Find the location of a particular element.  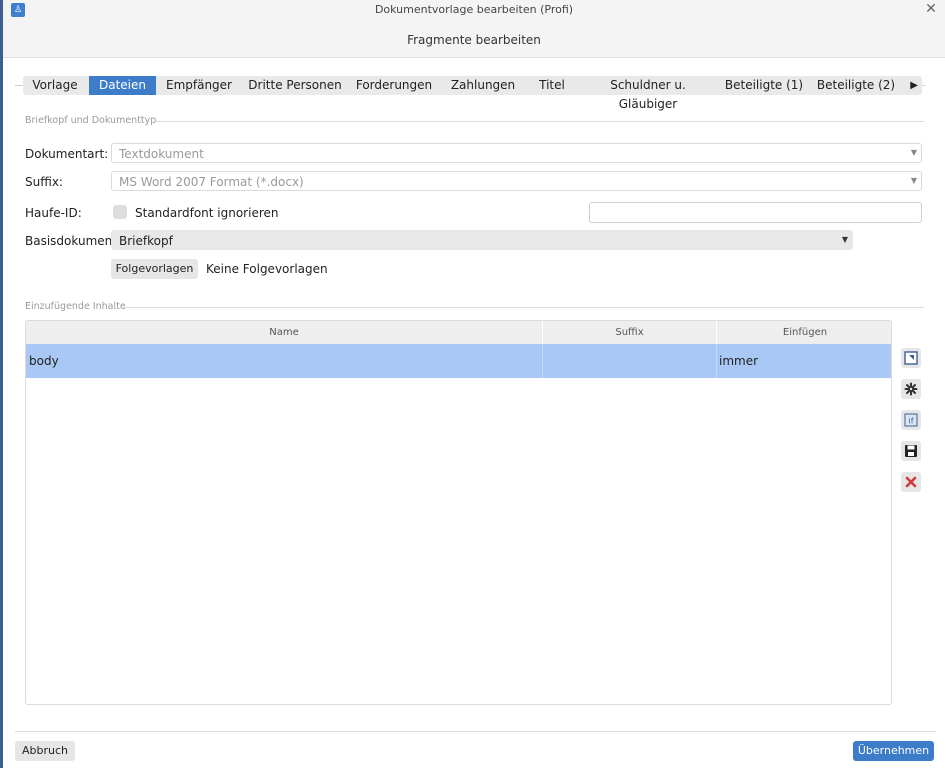

settings-button is located at coordinates (911, 389).